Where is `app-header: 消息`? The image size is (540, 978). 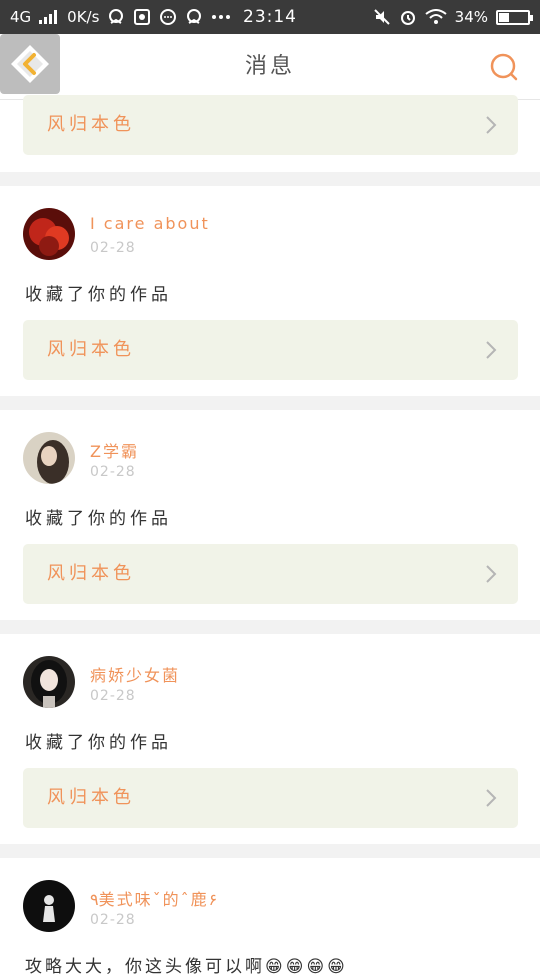
app-header: 消息 is located at coordinates (270, 67).